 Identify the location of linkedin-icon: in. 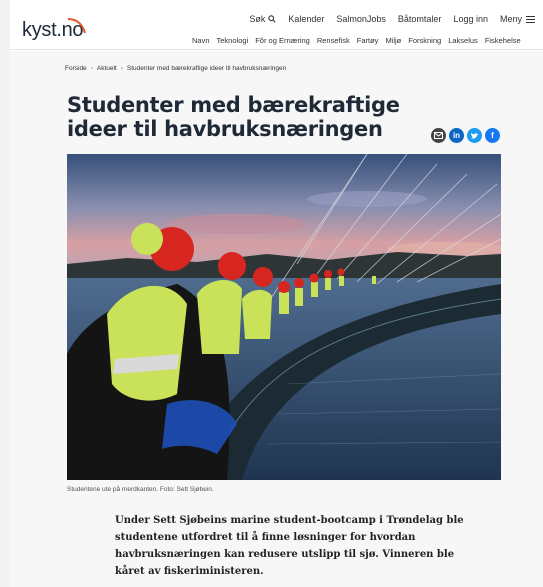
(456, 135).